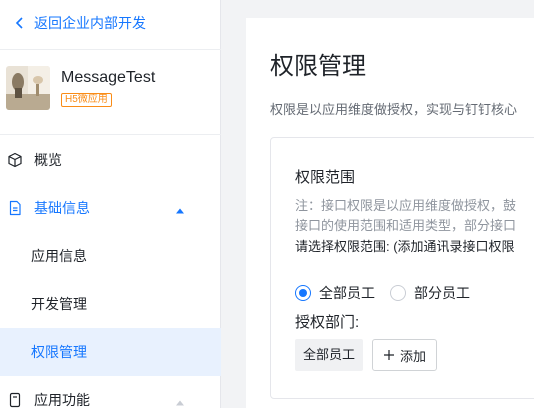  Describe the element at coordinates (405, 246) in the screenshot. I see `scope-instruction: 请选择权限范围: (添加通讯录接口权限` at that location.